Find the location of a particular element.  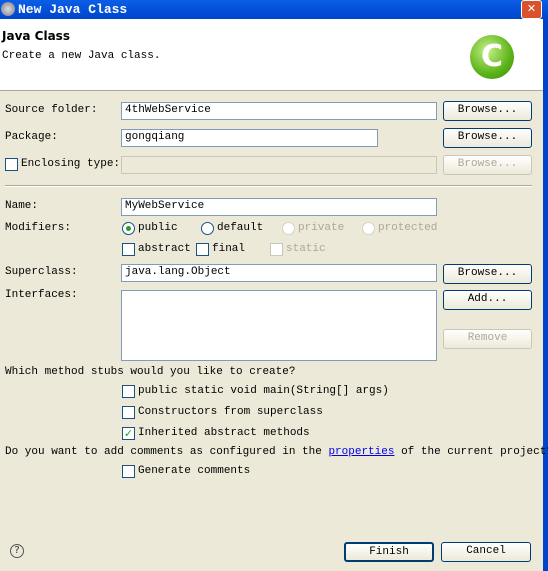

java-class-logo-icon: C is located at coordinates (492, 57).